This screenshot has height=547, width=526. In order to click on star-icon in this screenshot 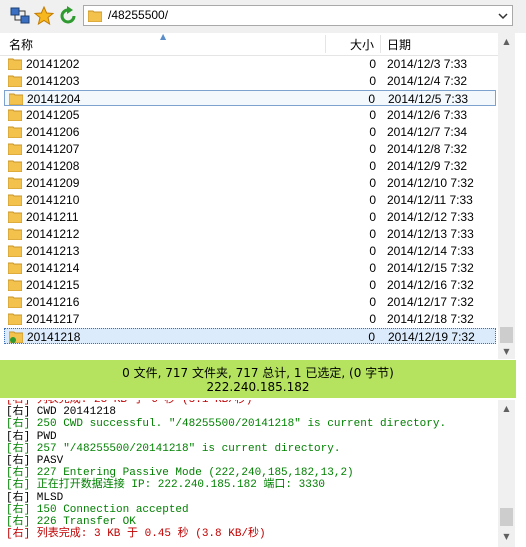, I will do `click(44, 16)`.